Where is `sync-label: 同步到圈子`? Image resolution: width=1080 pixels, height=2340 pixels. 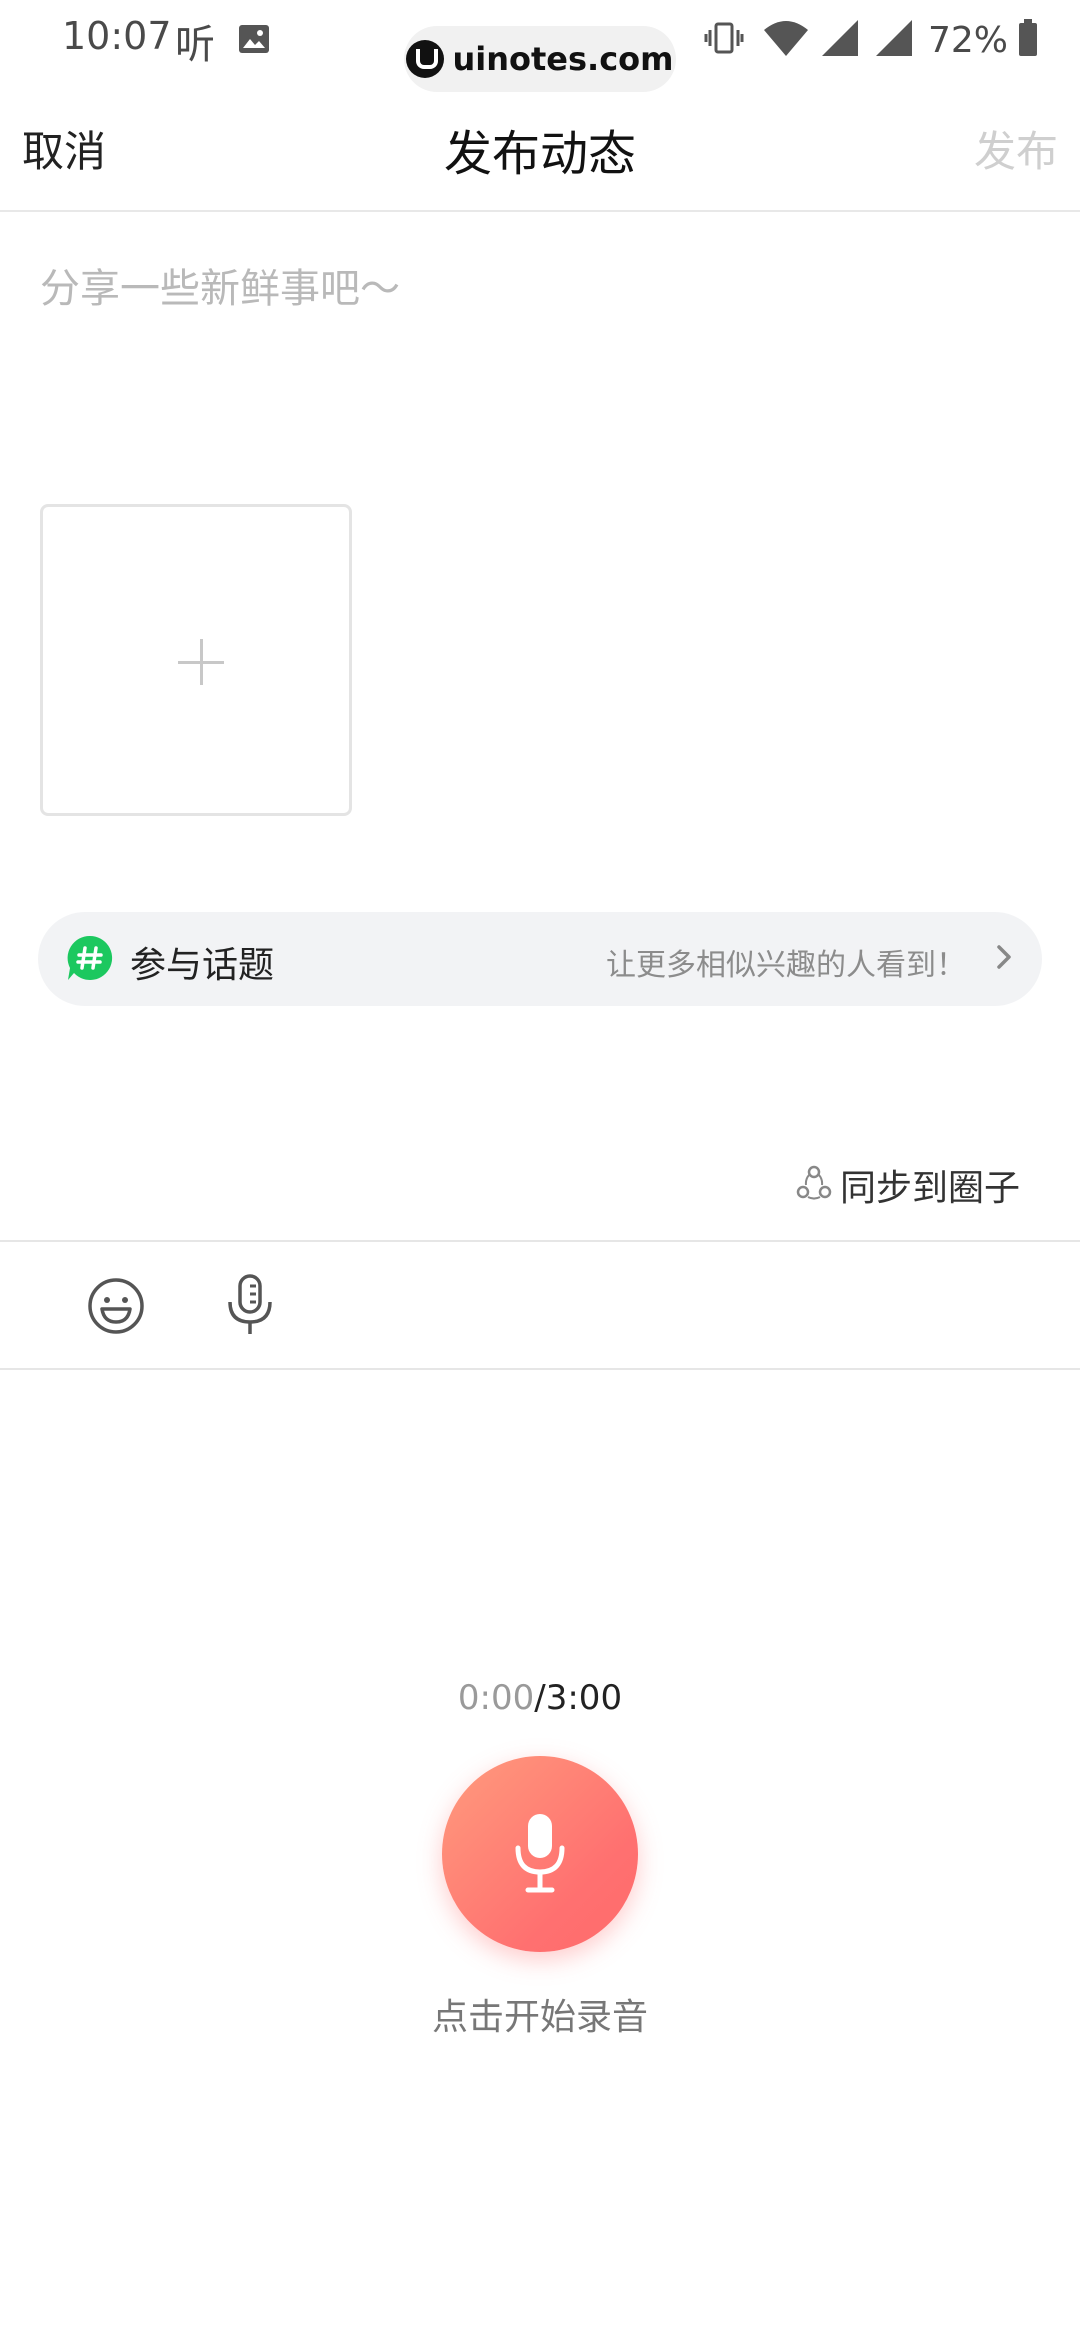
sync-label: 同步到圈子 is located at coordinates (929, 1188).